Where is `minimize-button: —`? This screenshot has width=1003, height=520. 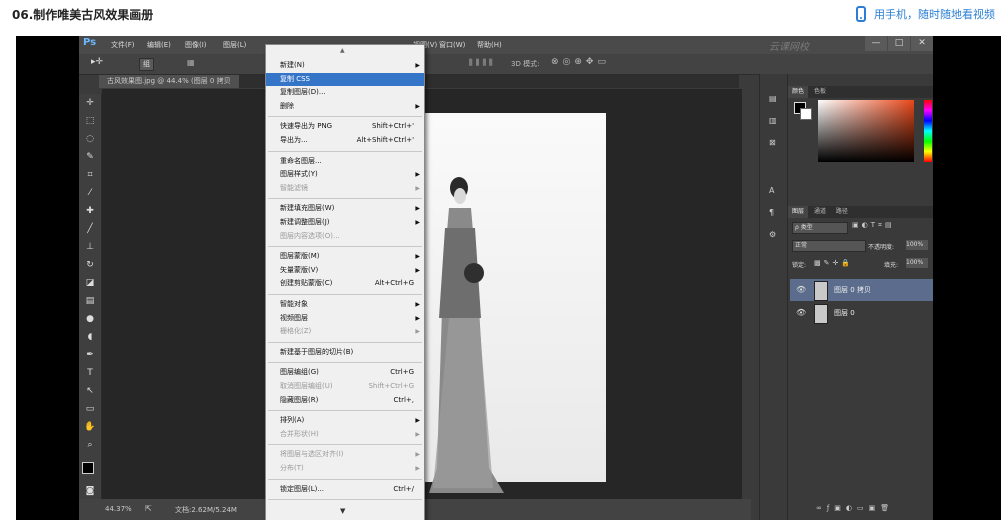 minimize-button: — is located at coordinates (876, 43).